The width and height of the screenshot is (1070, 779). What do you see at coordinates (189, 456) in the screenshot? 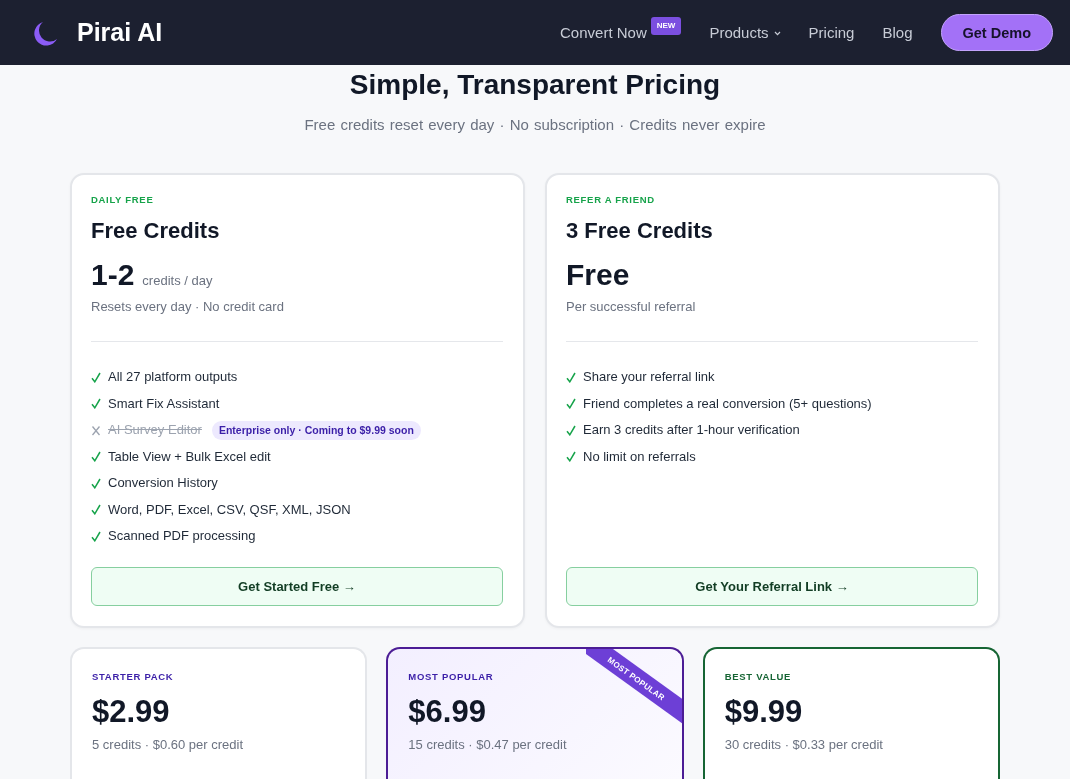
I see `feature-text: Table View + Bulk Excel edit` at bounding box center [189, 456].